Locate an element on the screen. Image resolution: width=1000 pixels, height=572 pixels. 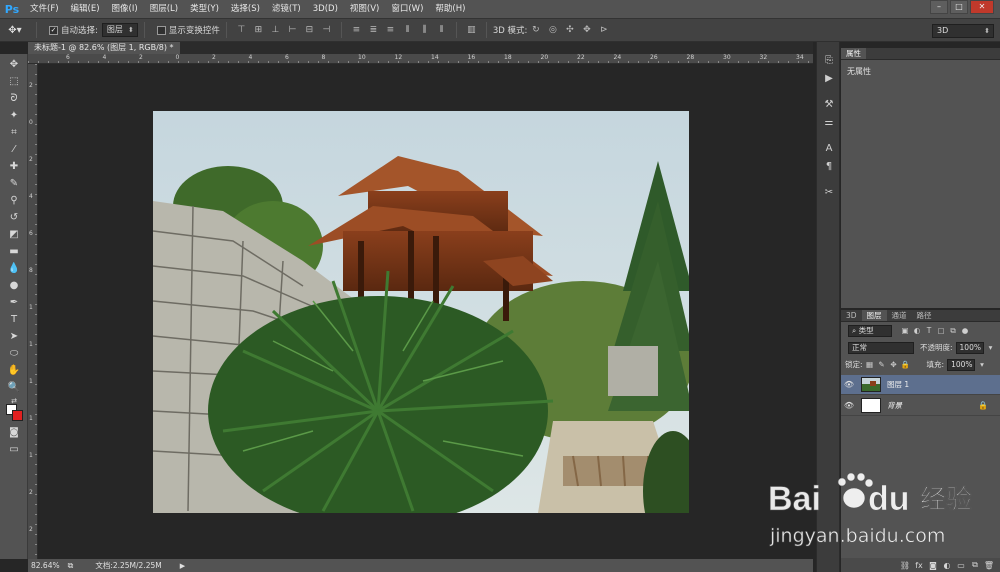
3d-slide-icon: ✥ is located at coordinates (586, 30).